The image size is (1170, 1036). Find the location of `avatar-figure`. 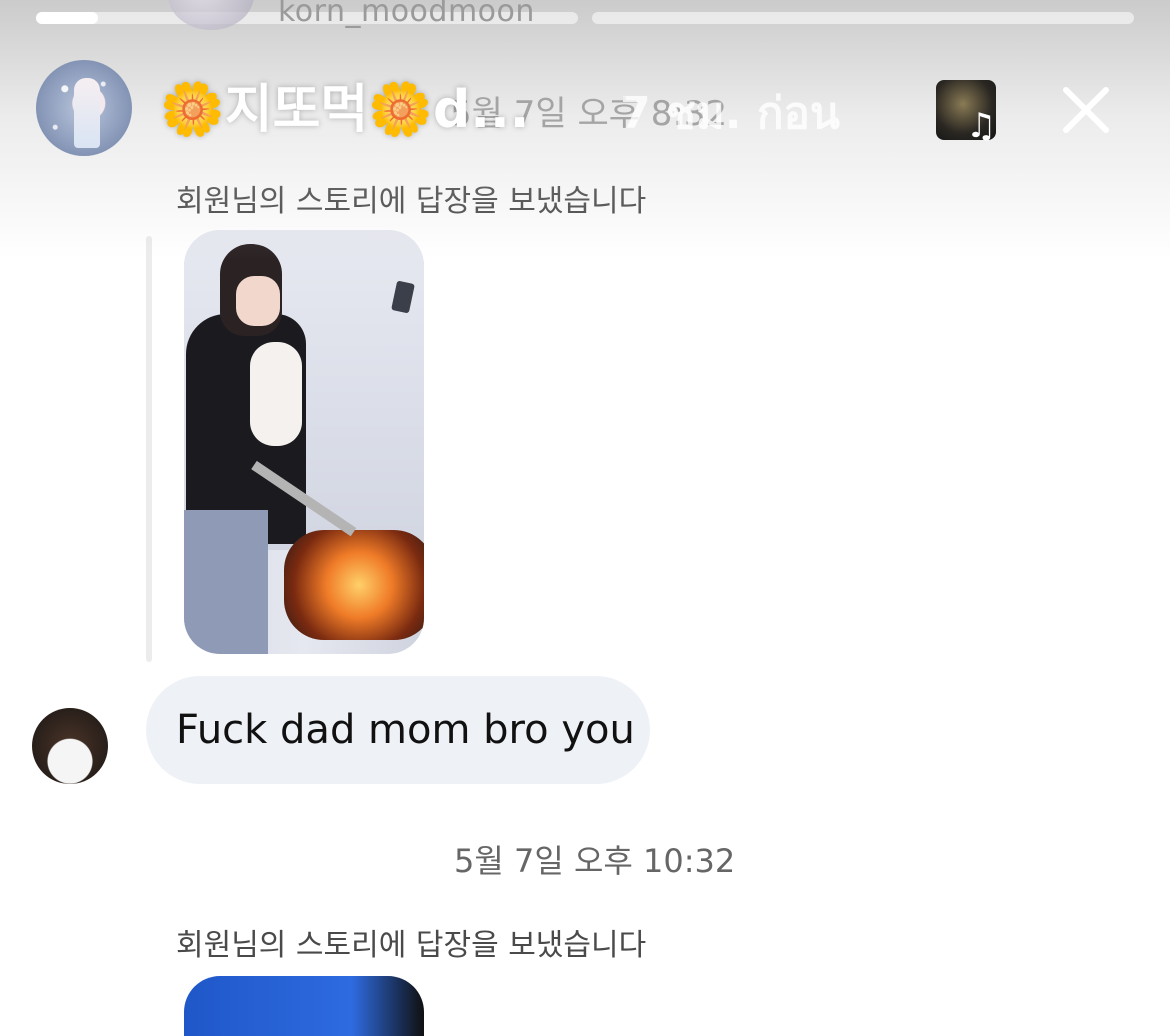

avatar-figure is located at coordinates (87, 113).